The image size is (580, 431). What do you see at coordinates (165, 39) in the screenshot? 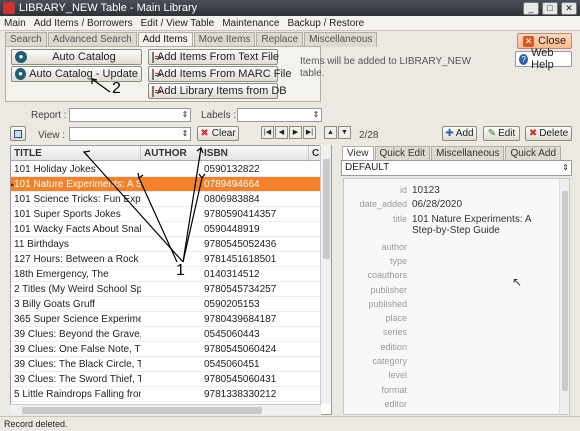
I see `tab-add-items: Add Items` at bounding box center [165, 39].